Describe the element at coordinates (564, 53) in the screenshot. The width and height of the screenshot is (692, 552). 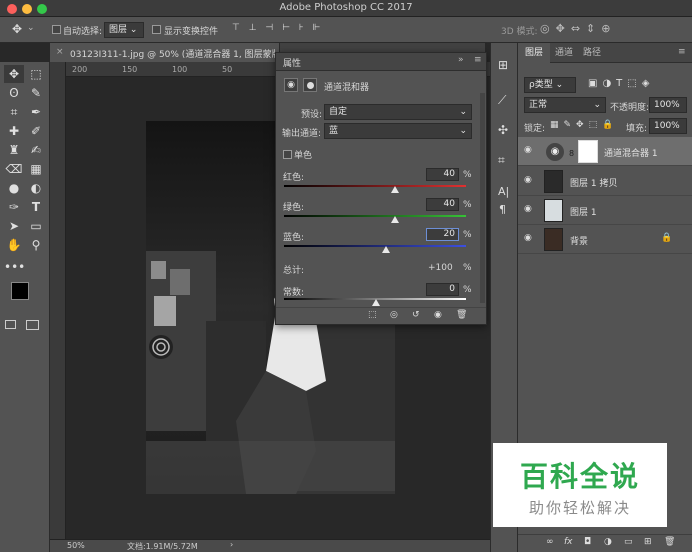
I see `tab-channels: 通道` at that location.